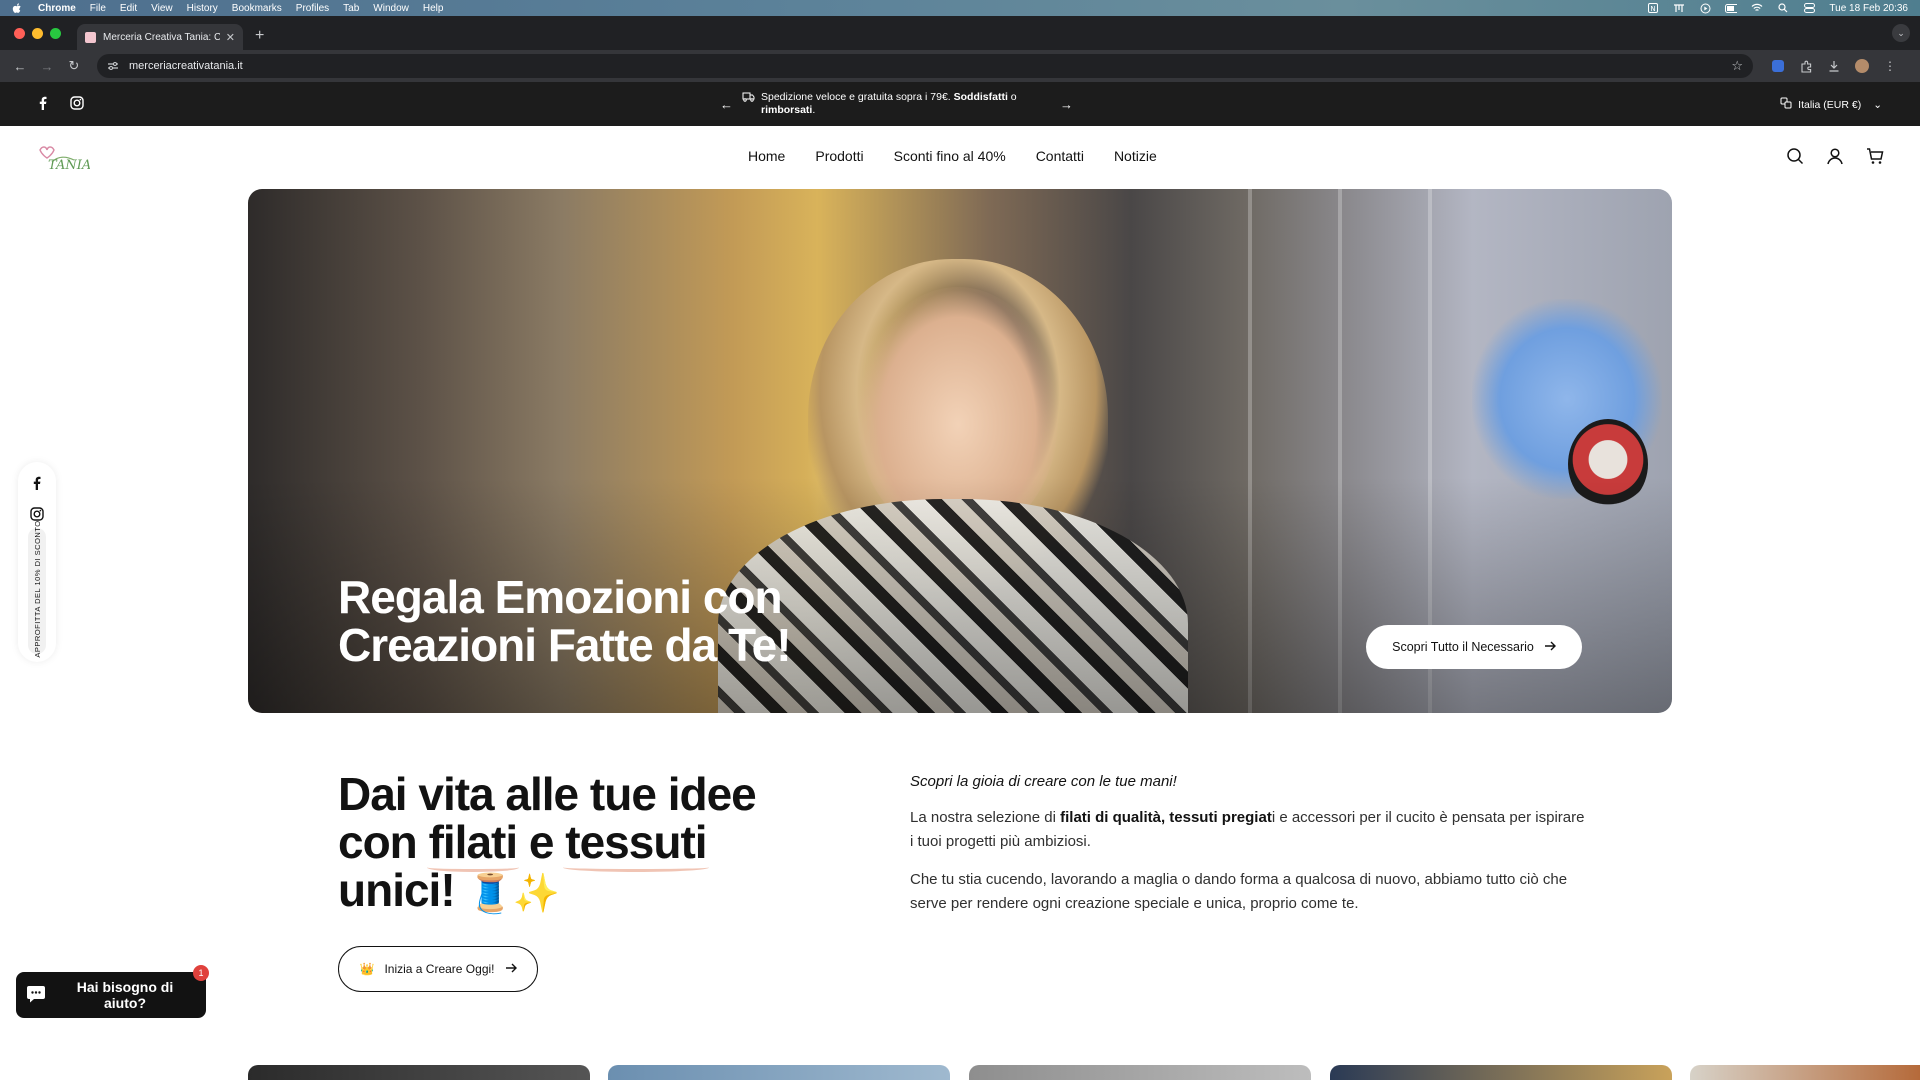  I want to click on status-area: N Tue 18 Feb 20:36, so click(1777, 8).